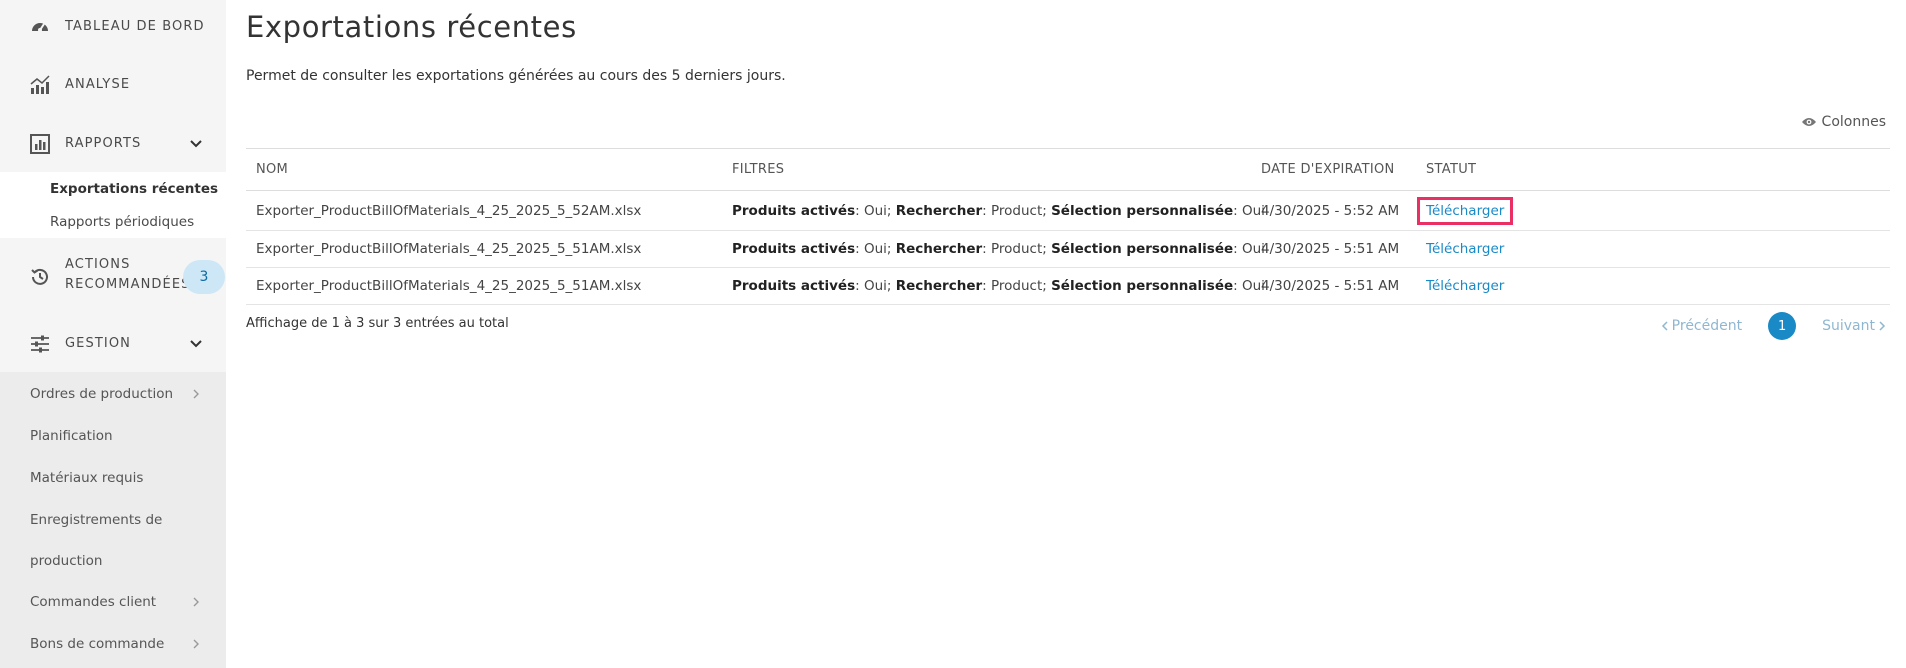 The height and width of the screenshot is (668, 1906). I want to click on sidebar-item-planning: Planification, so click(120, 436).